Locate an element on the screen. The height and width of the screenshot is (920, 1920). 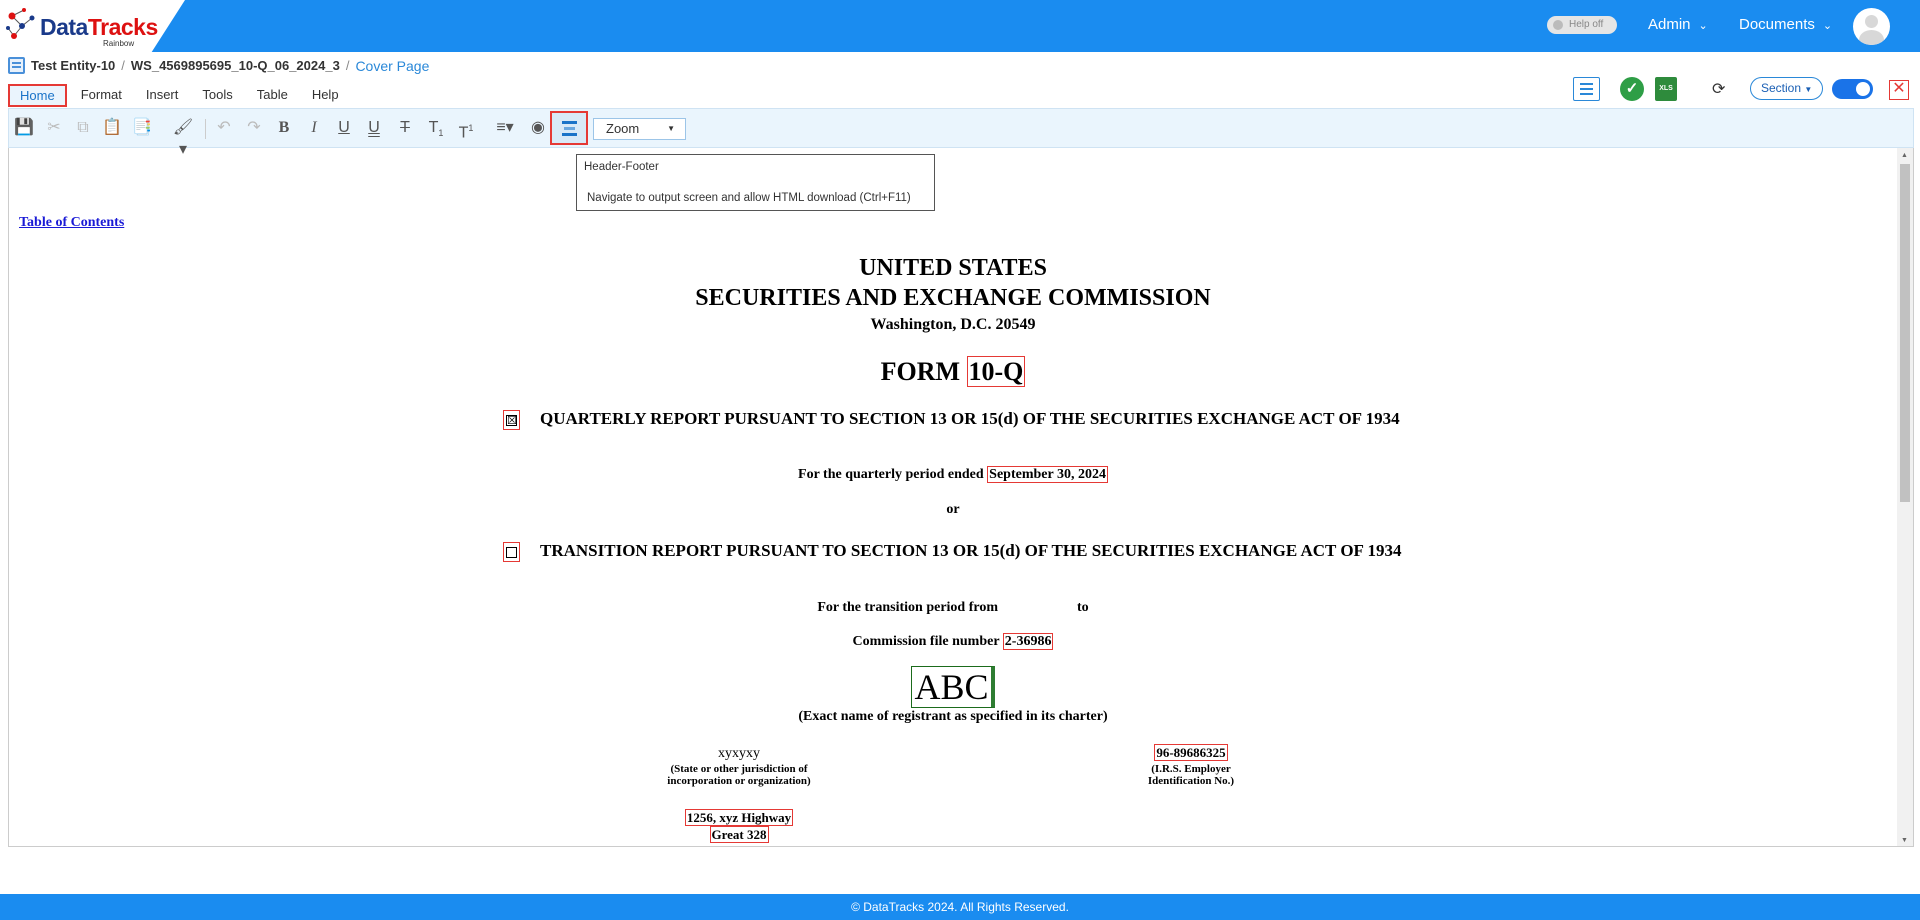
logo: DataTracks Rainbow is located at coordinates (92, 26).